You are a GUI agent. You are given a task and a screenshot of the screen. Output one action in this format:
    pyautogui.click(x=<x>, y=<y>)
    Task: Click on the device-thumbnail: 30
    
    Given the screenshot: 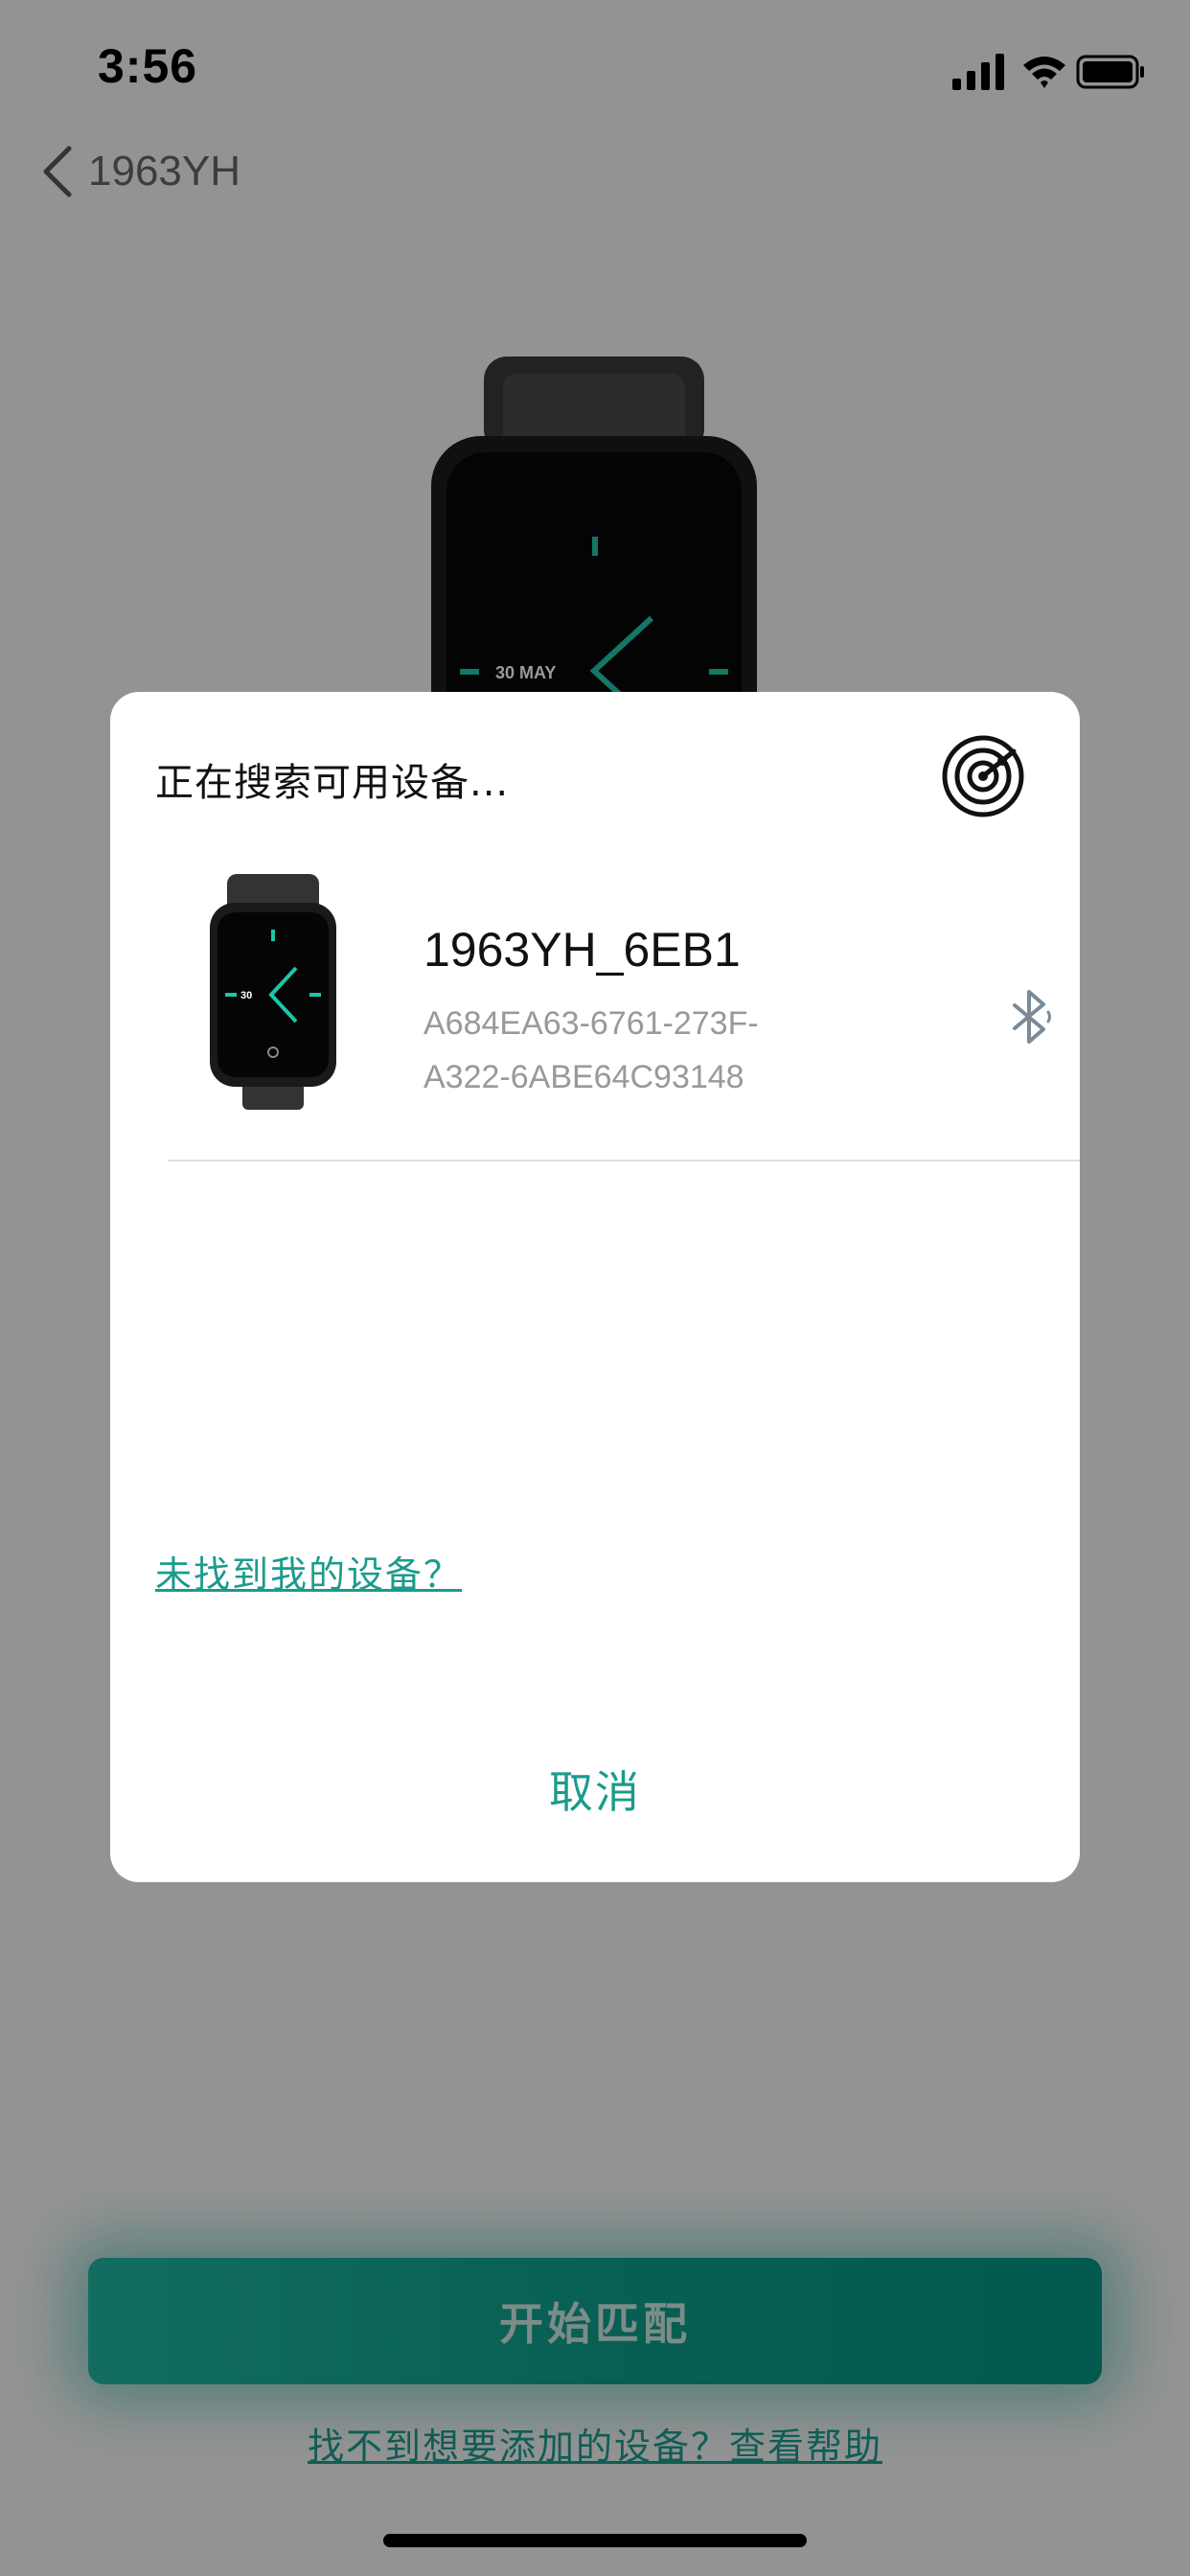 What is the action you would take?
    pyautogui.click(x=273, y=992)
    